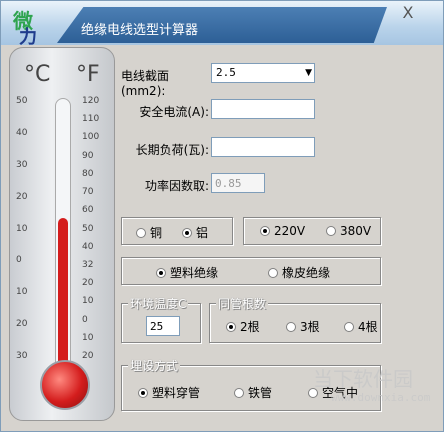 The image size is (444, 432). What do you see at coordinates (22, 101) in the screenshot?
I see `celsius-tick-label: 50` at bounding box center [22, 101].